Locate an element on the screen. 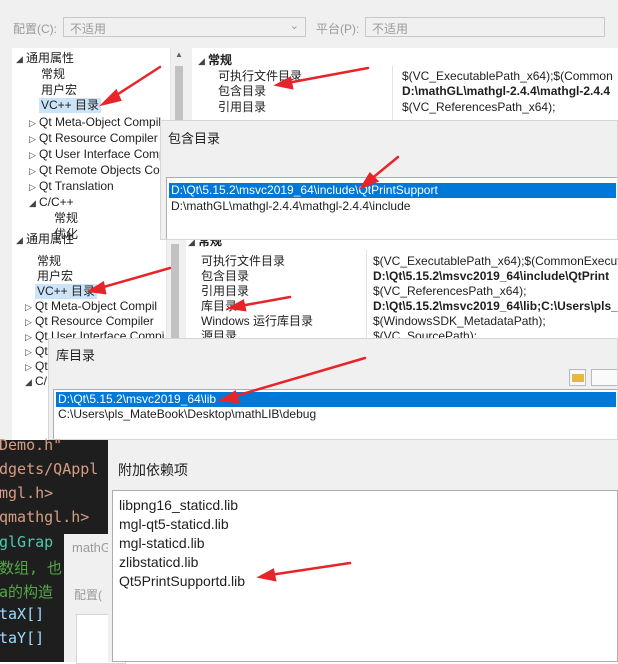 This screenshot has width=618, height=664. folder-icon is located at coordinates (578, 378).